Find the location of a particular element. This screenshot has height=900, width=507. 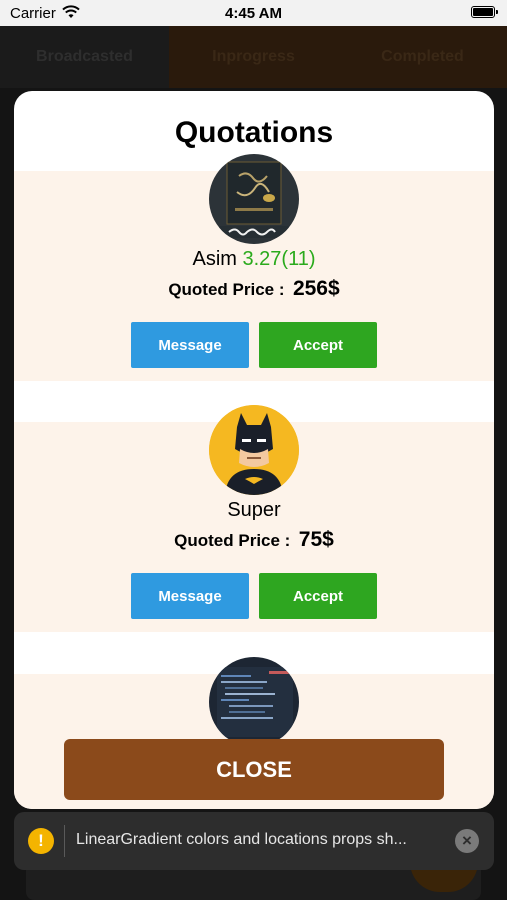

batman-avatar is located at coordinates (254, 450).